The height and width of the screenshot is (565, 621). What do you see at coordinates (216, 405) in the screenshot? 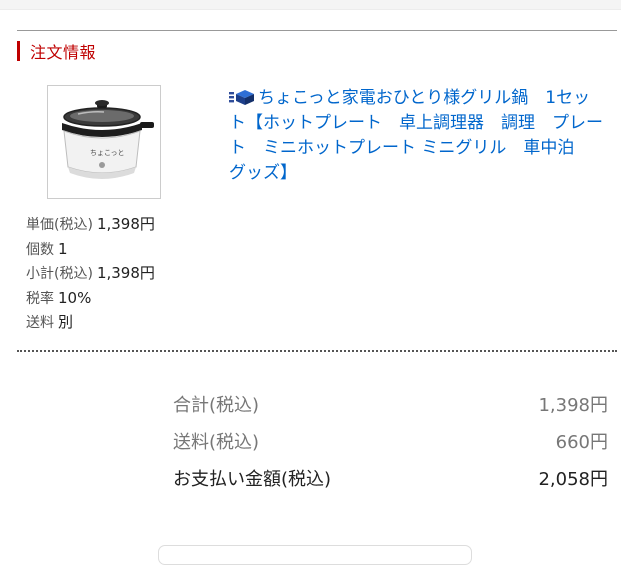
I see `summary-total-label: 合計(税込)` at bounding box center [216, 405].